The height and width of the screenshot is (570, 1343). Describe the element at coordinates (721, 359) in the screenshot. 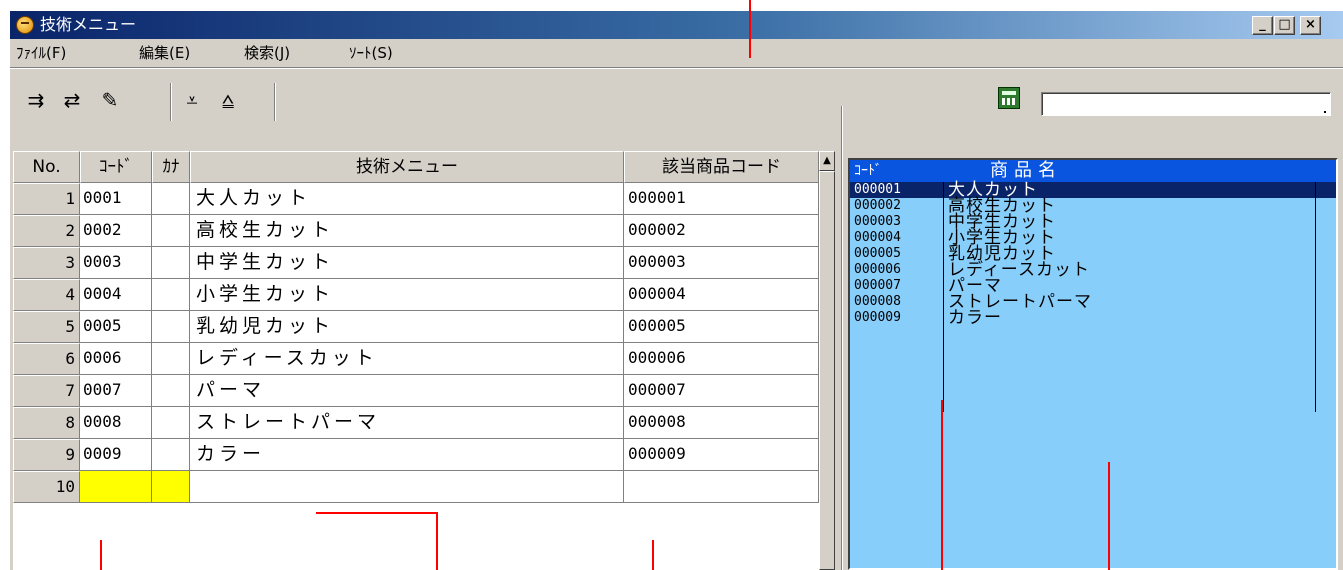

I see `product-code-cell: 000006` at that location.